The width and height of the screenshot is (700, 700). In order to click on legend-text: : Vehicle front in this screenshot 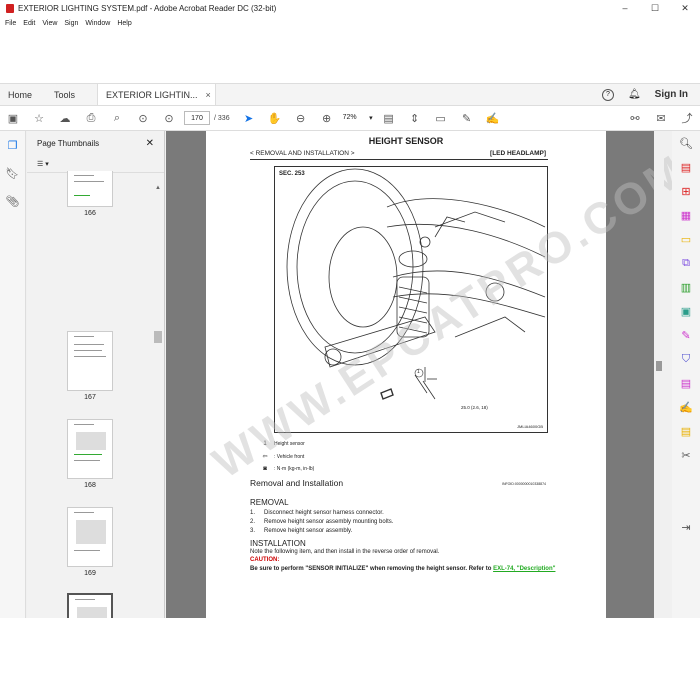, I will do `click(289, 456)`.